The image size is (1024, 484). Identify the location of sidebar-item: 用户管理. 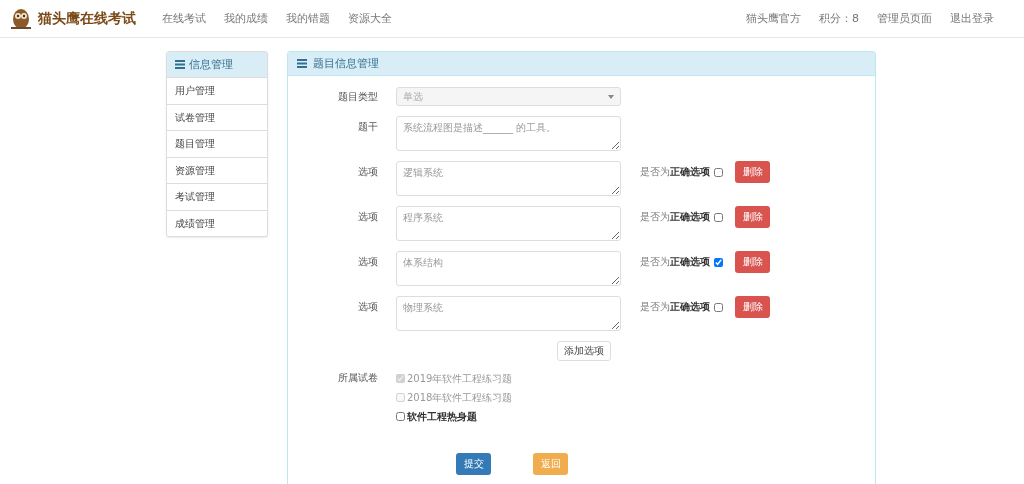
(217, 90).